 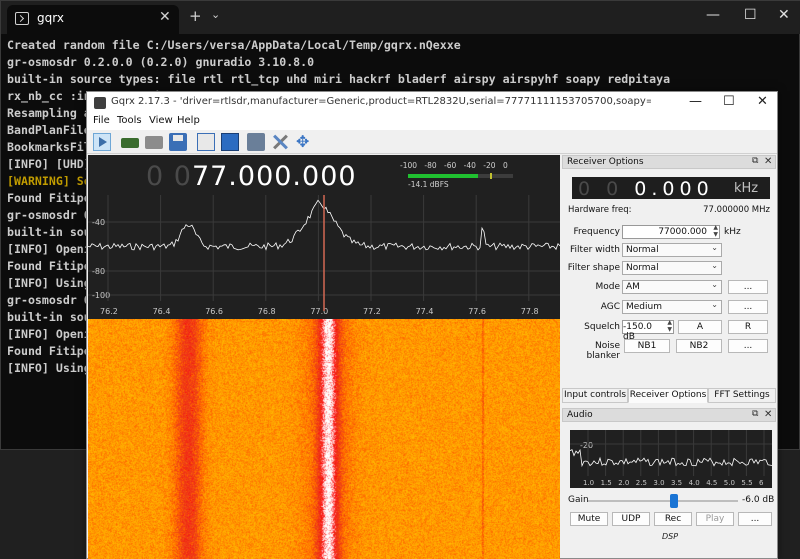 What do you see at coordinates (267, 311) in the screenshot?
I see `freq-tick-label: 76.8` at bounding box center [267, 311].